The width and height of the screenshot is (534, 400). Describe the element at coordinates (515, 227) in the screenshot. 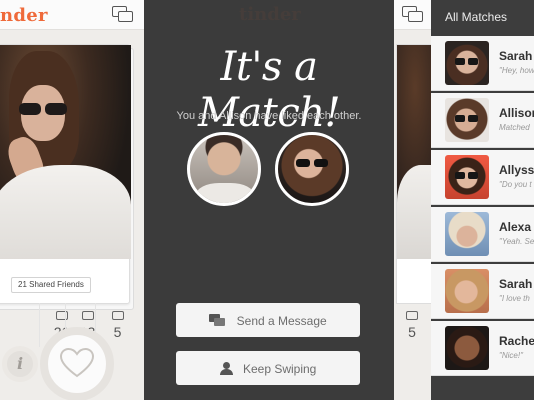

I see `match-name: Alexa` at that location.